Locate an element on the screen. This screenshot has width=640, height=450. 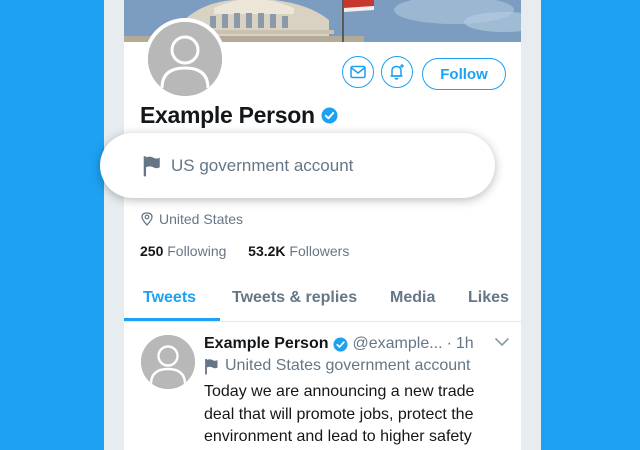
tweet-avatar is located at coordinates (168, 362).